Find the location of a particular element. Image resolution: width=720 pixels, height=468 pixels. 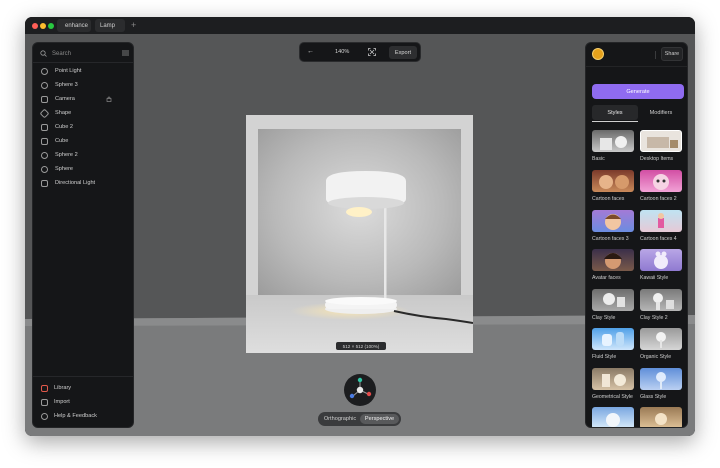

style-thumb-desktop-items is located at coordinates (661, 141).